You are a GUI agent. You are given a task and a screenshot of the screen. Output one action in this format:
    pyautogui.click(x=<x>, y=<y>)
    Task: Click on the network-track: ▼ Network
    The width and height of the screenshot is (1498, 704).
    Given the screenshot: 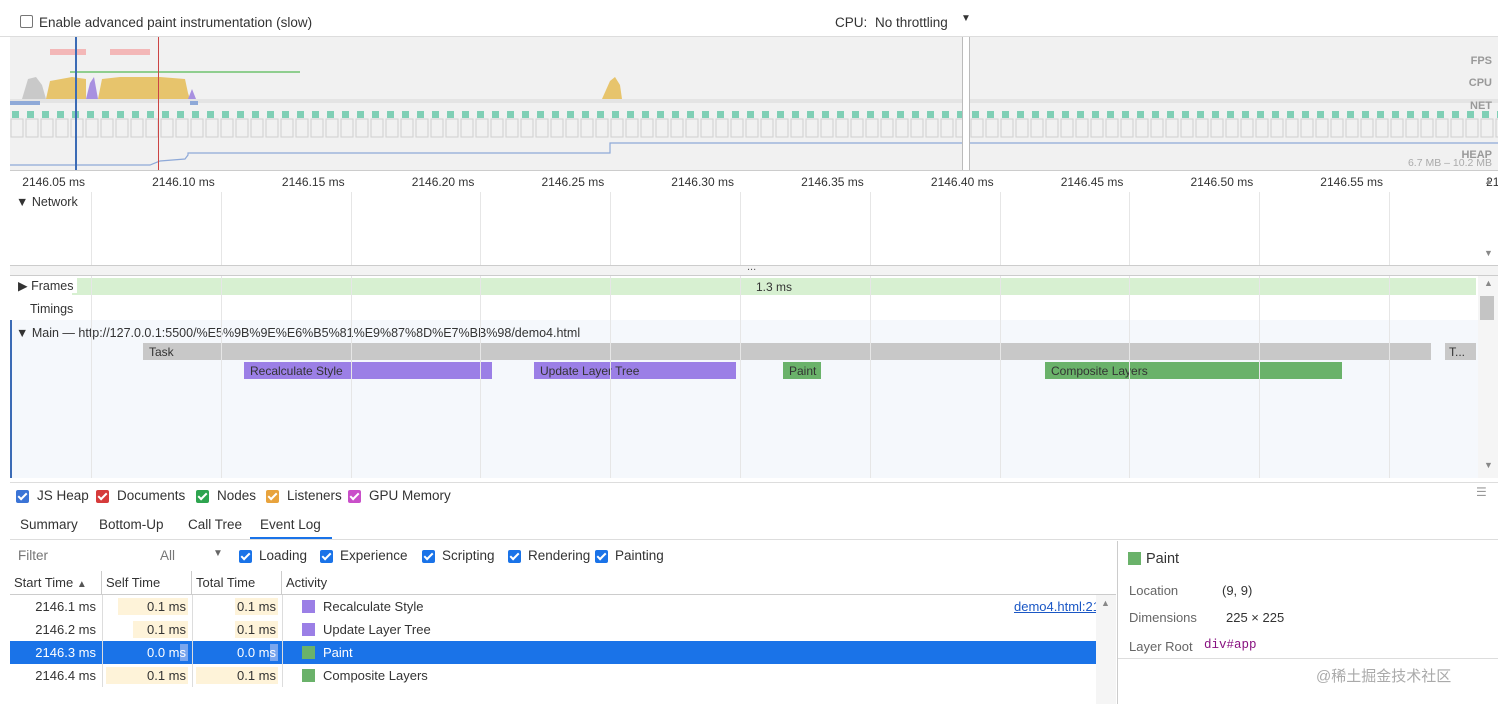 What is the action you would take?
    pyautogui.click(x=744, y=229)
    